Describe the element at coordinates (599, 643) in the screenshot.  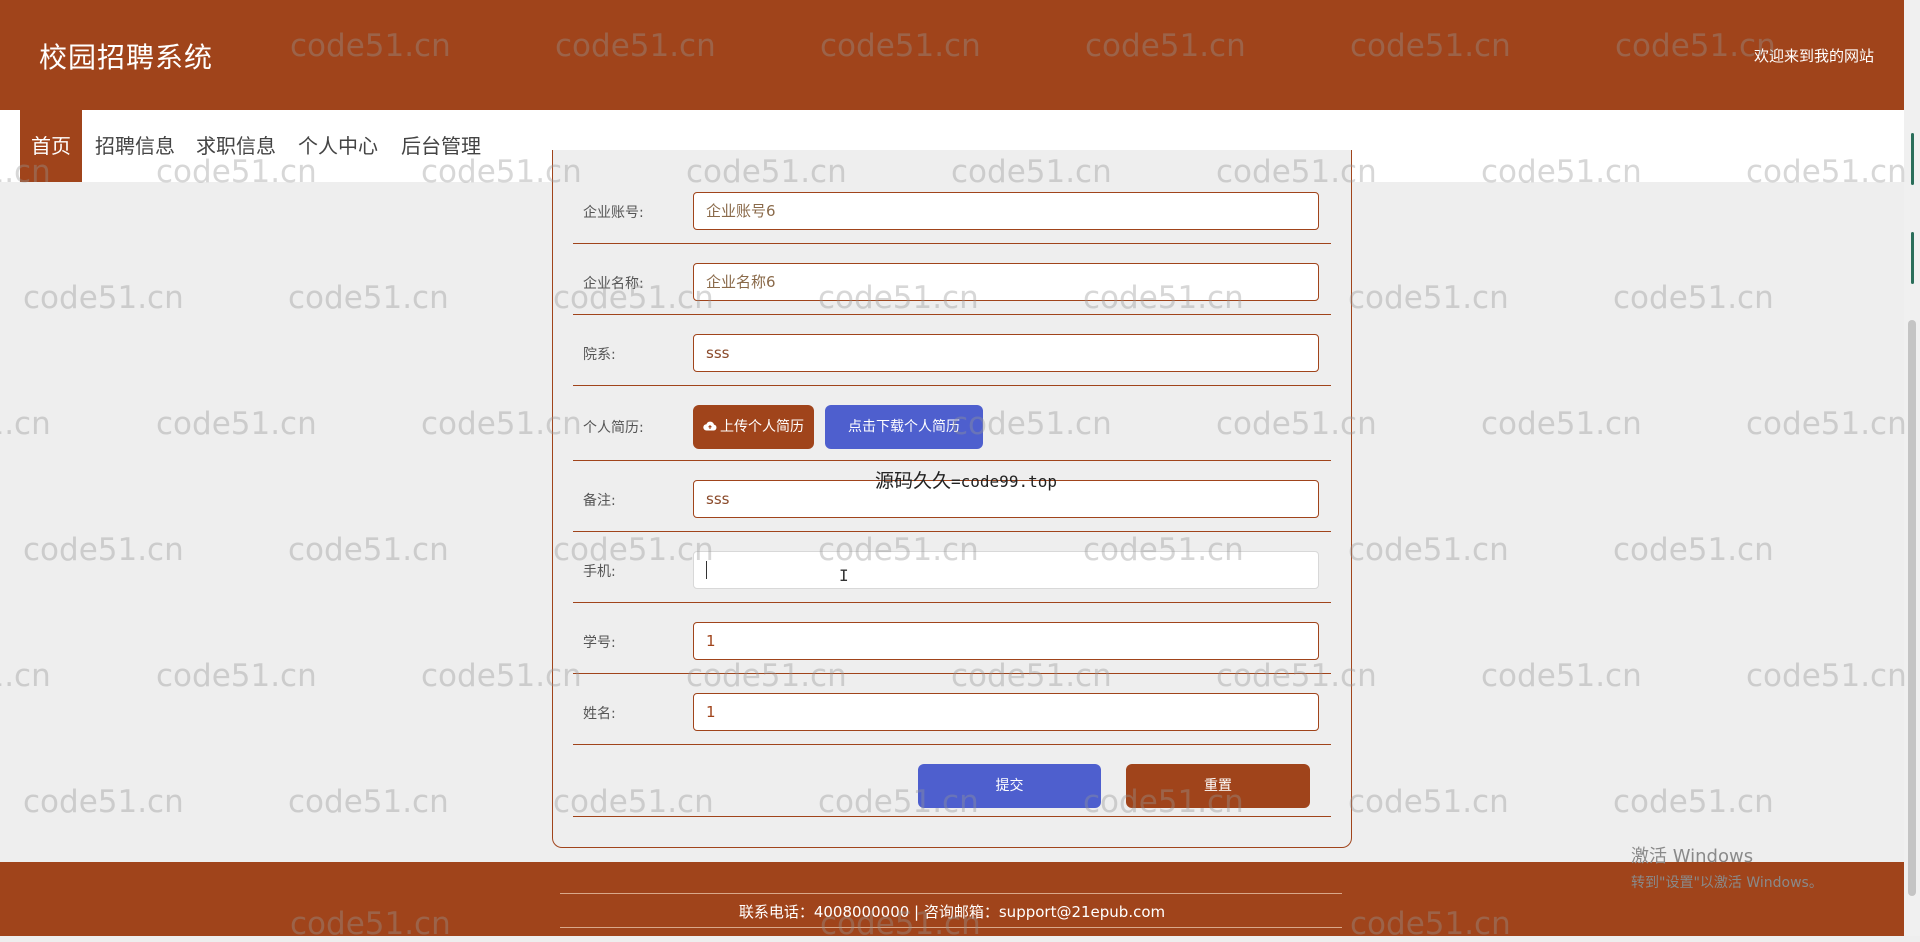
I see `student-id-label: 学号:` at that location.